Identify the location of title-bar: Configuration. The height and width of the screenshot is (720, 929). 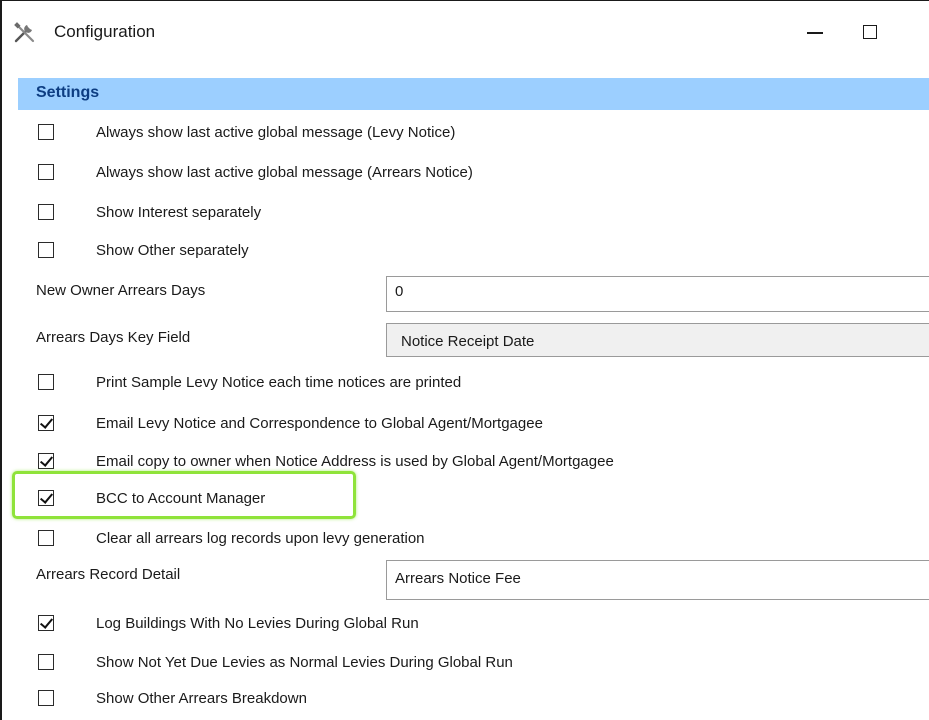
(465, 31).